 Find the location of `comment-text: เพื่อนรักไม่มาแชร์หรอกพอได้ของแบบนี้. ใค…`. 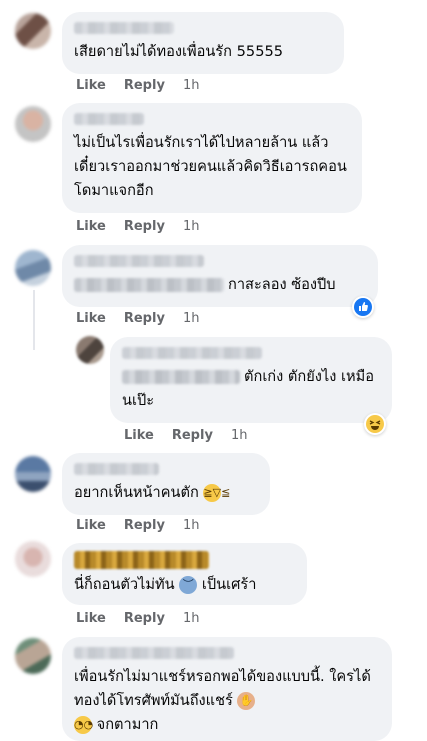

comment-text: เพื่อนรักไม่มาแชร์หรอกพอได้ของแบบนี้. ใค… is located at coordinates (222, 688).